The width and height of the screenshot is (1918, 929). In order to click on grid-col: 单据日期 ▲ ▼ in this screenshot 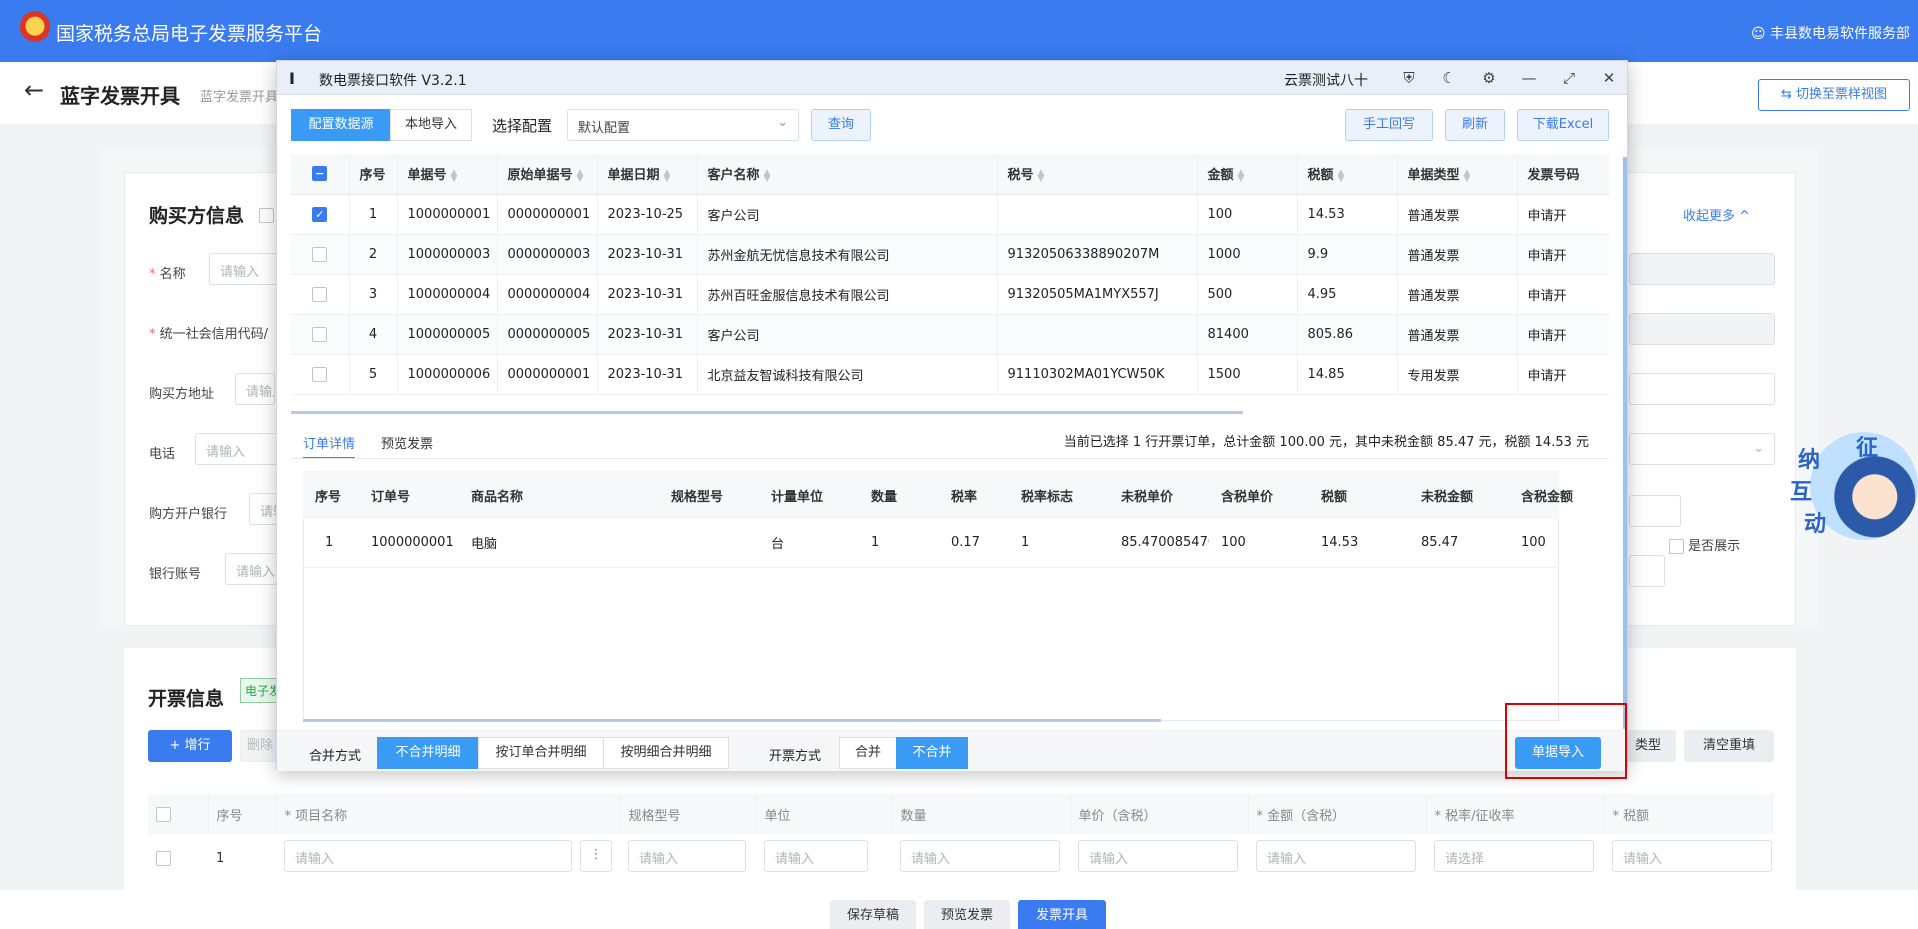, I will do `click(647, 174)`.